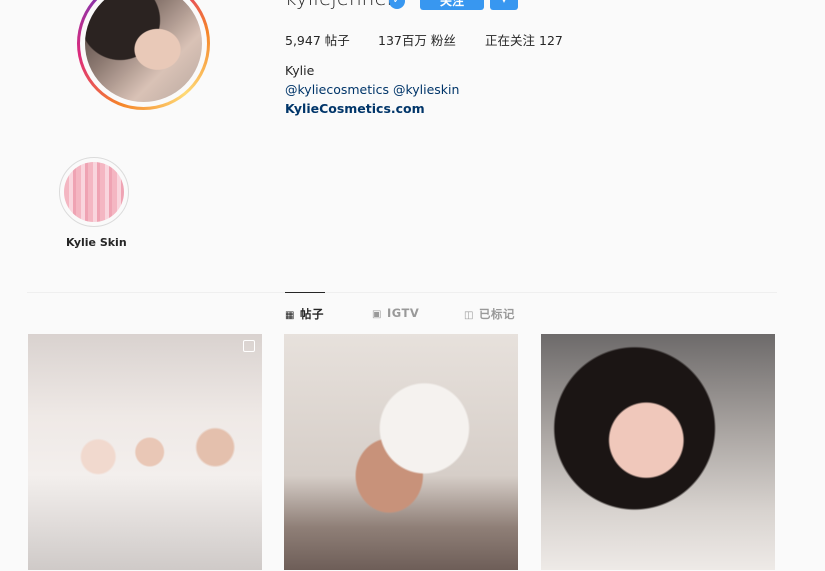 The height and width of the screenshot is (571, 825). I want to click on avatar, so click(143, 51).